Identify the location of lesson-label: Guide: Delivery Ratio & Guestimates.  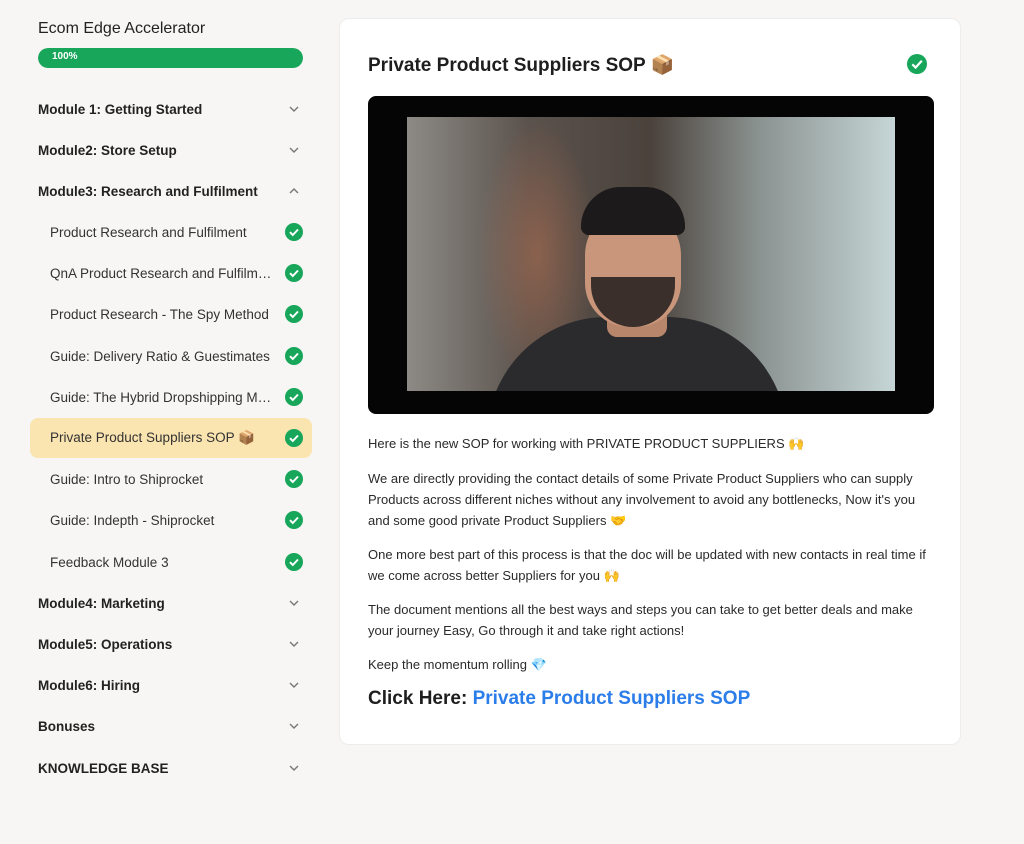
(160, 356).